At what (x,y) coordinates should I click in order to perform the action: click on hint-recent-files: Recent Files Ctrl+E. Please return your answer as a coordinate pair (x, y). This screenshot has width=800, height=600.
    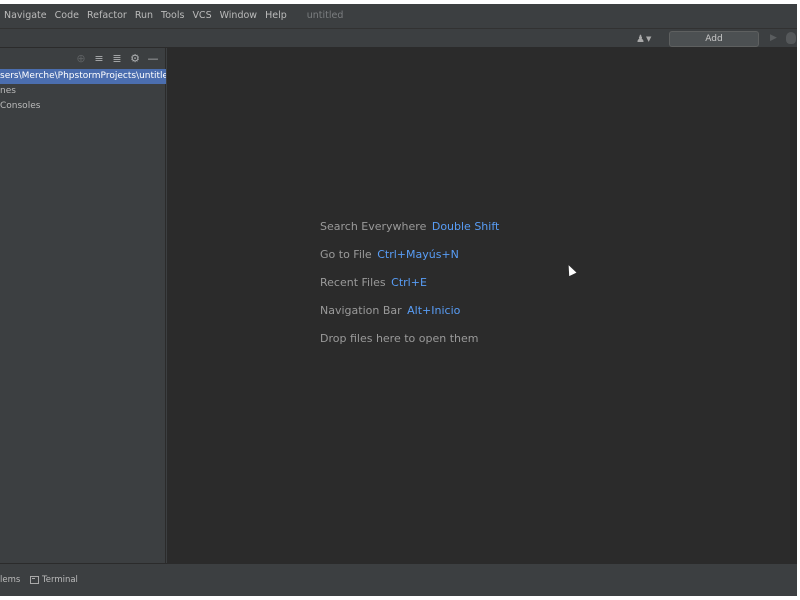
    Looking at the image, I should click on (409, 283).